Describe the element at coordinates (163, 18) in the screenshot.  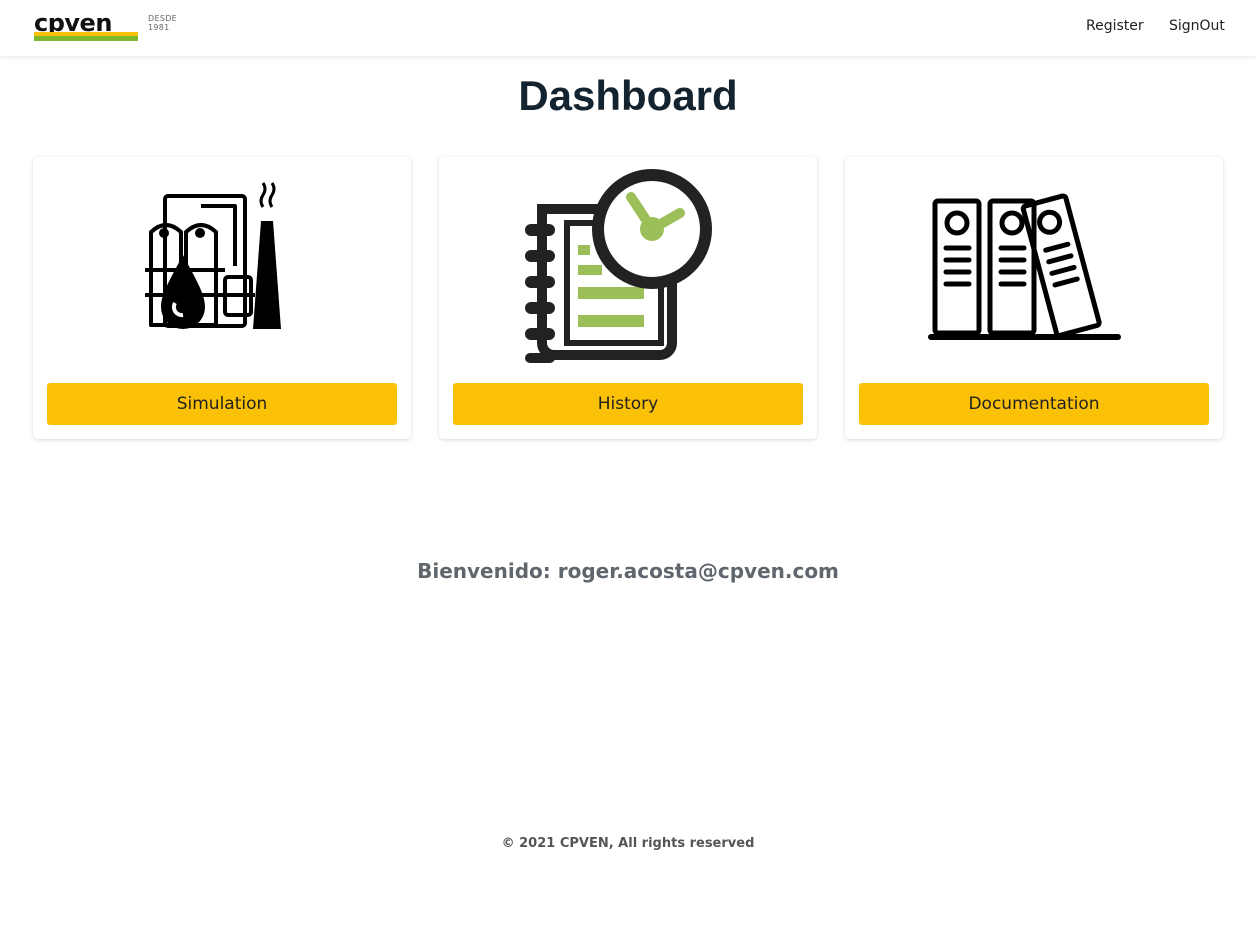
I see `logo-since-label: DESDE` at that location.